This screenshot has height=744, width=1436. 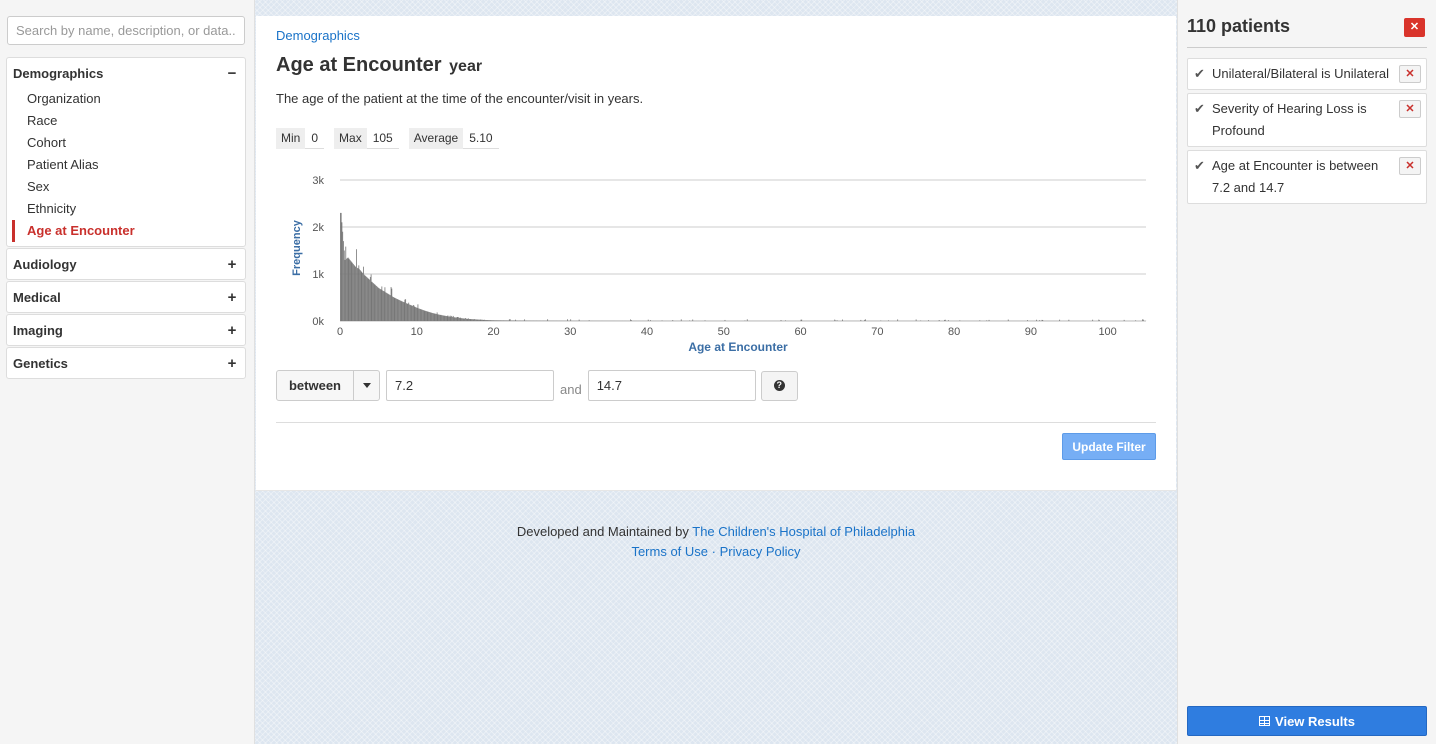 What do you see at coordinates (1414, 27) in the screenshot?
I see `clear-all-button: ✕` at bounding box center [1414, 27].